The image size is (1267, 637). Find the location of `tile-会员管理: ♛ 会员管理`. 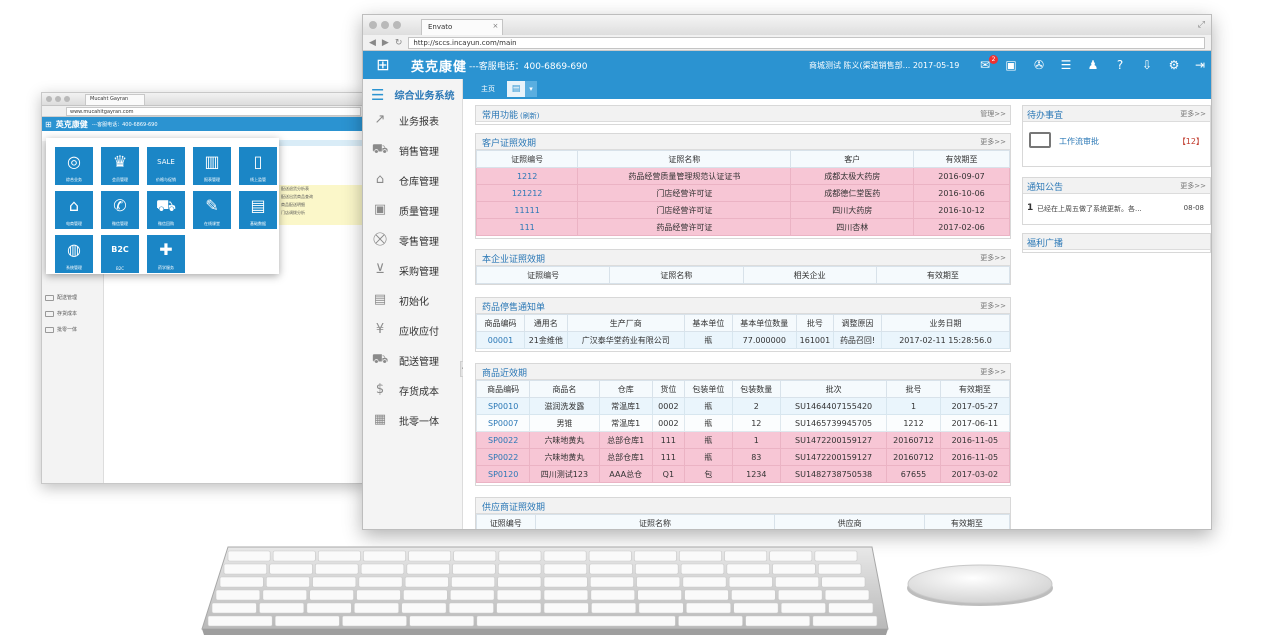

tile-会员管理: ♛ 会员管理 is located at coordinates (120, 166).